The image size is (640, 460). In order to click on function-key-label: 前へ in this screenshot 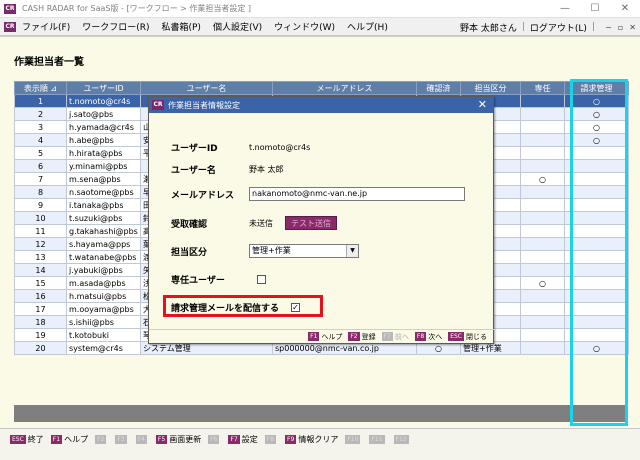, I will do `click(401, 336)`.